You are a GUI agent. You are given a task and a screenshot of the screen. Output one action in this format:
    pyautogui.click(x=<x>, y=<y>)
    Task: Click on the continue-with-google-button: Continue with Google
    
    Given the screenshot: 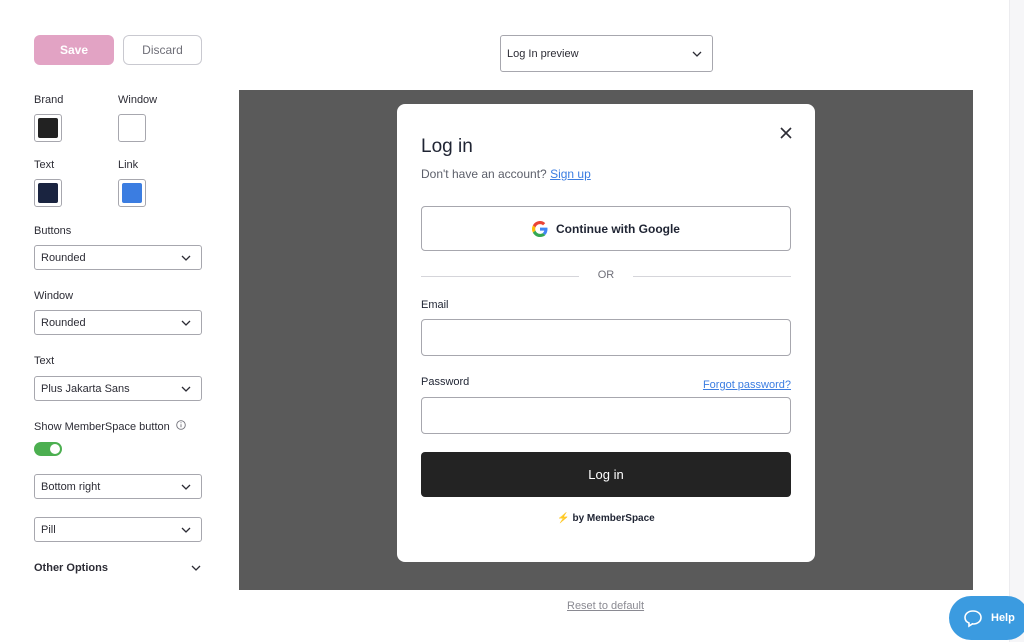 What is the action you would take?
    pyautogui.click(x=606, y=228)
    